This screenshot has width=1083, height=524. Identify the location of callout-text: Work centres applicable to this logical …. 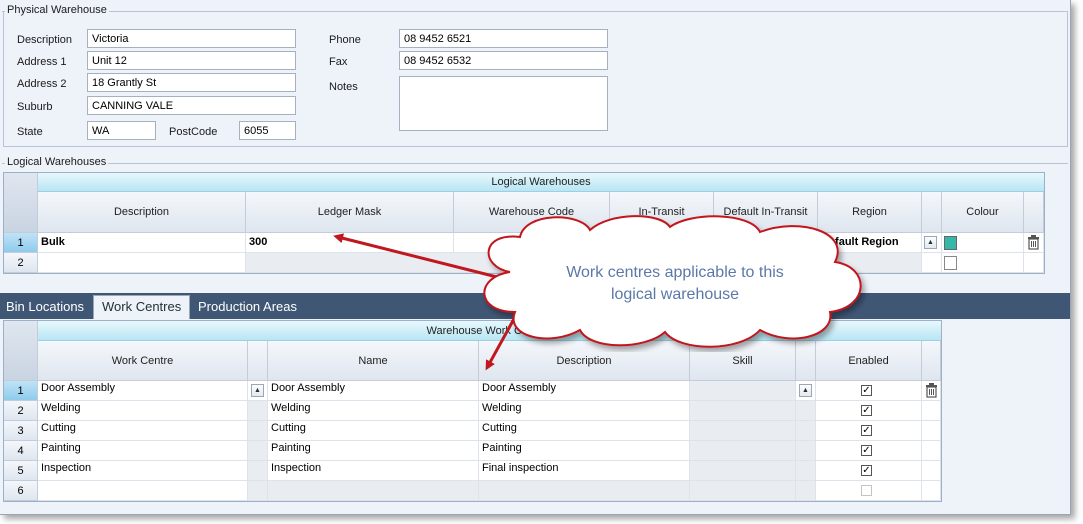
(675, 284).